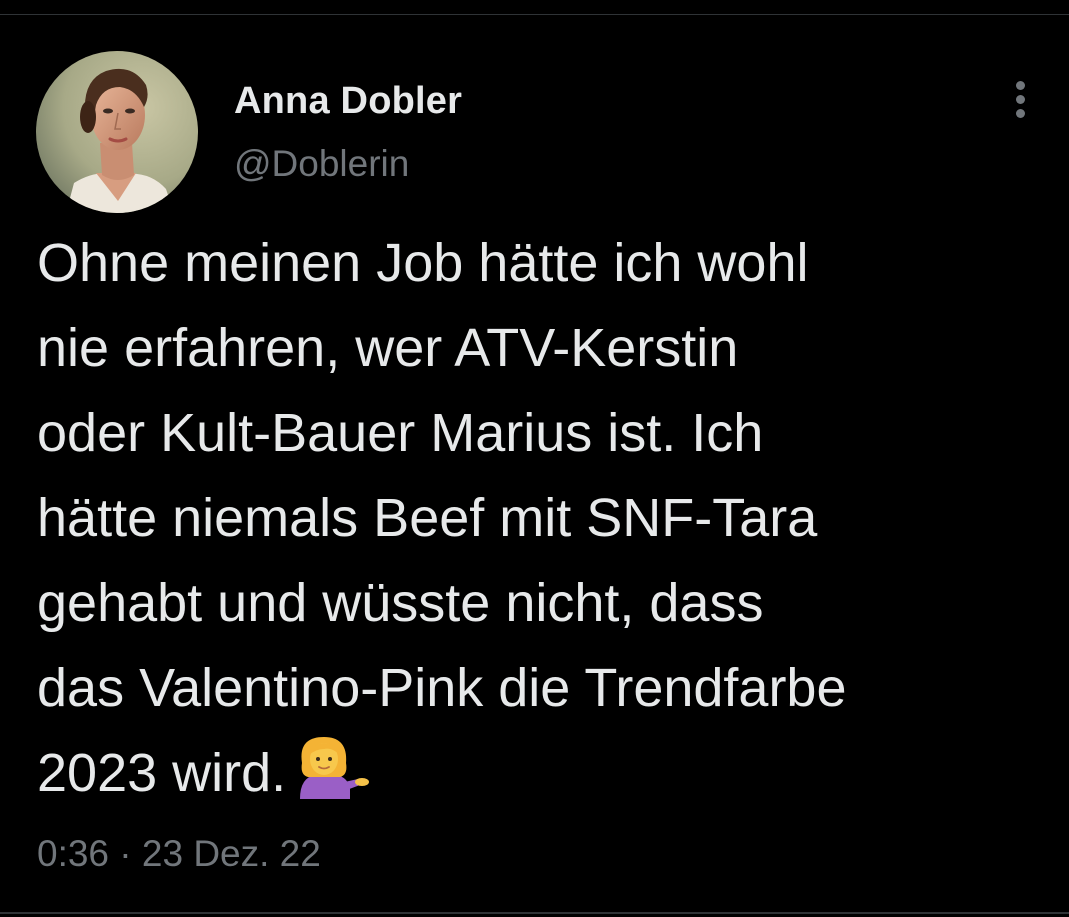 The height and width of the screenshot is (917, 1069). What do you see at coordinates (423, 263) in the screenshot?
I see `tweet-text-line: Ohne meinen Job hätte ich wohl` at bounding box center [423, 263].